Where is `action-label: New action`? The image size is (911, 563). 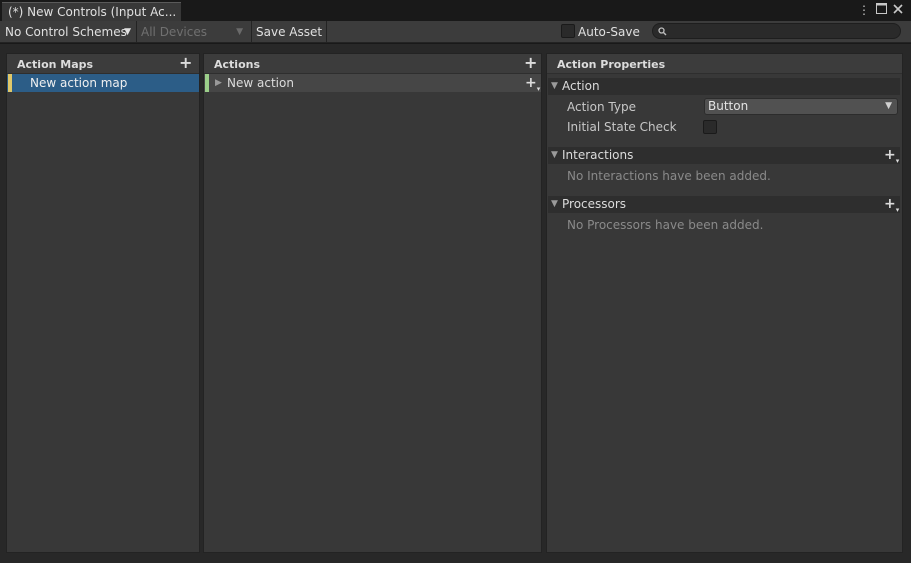 action-label: New action is located at coordinates (260, 83).